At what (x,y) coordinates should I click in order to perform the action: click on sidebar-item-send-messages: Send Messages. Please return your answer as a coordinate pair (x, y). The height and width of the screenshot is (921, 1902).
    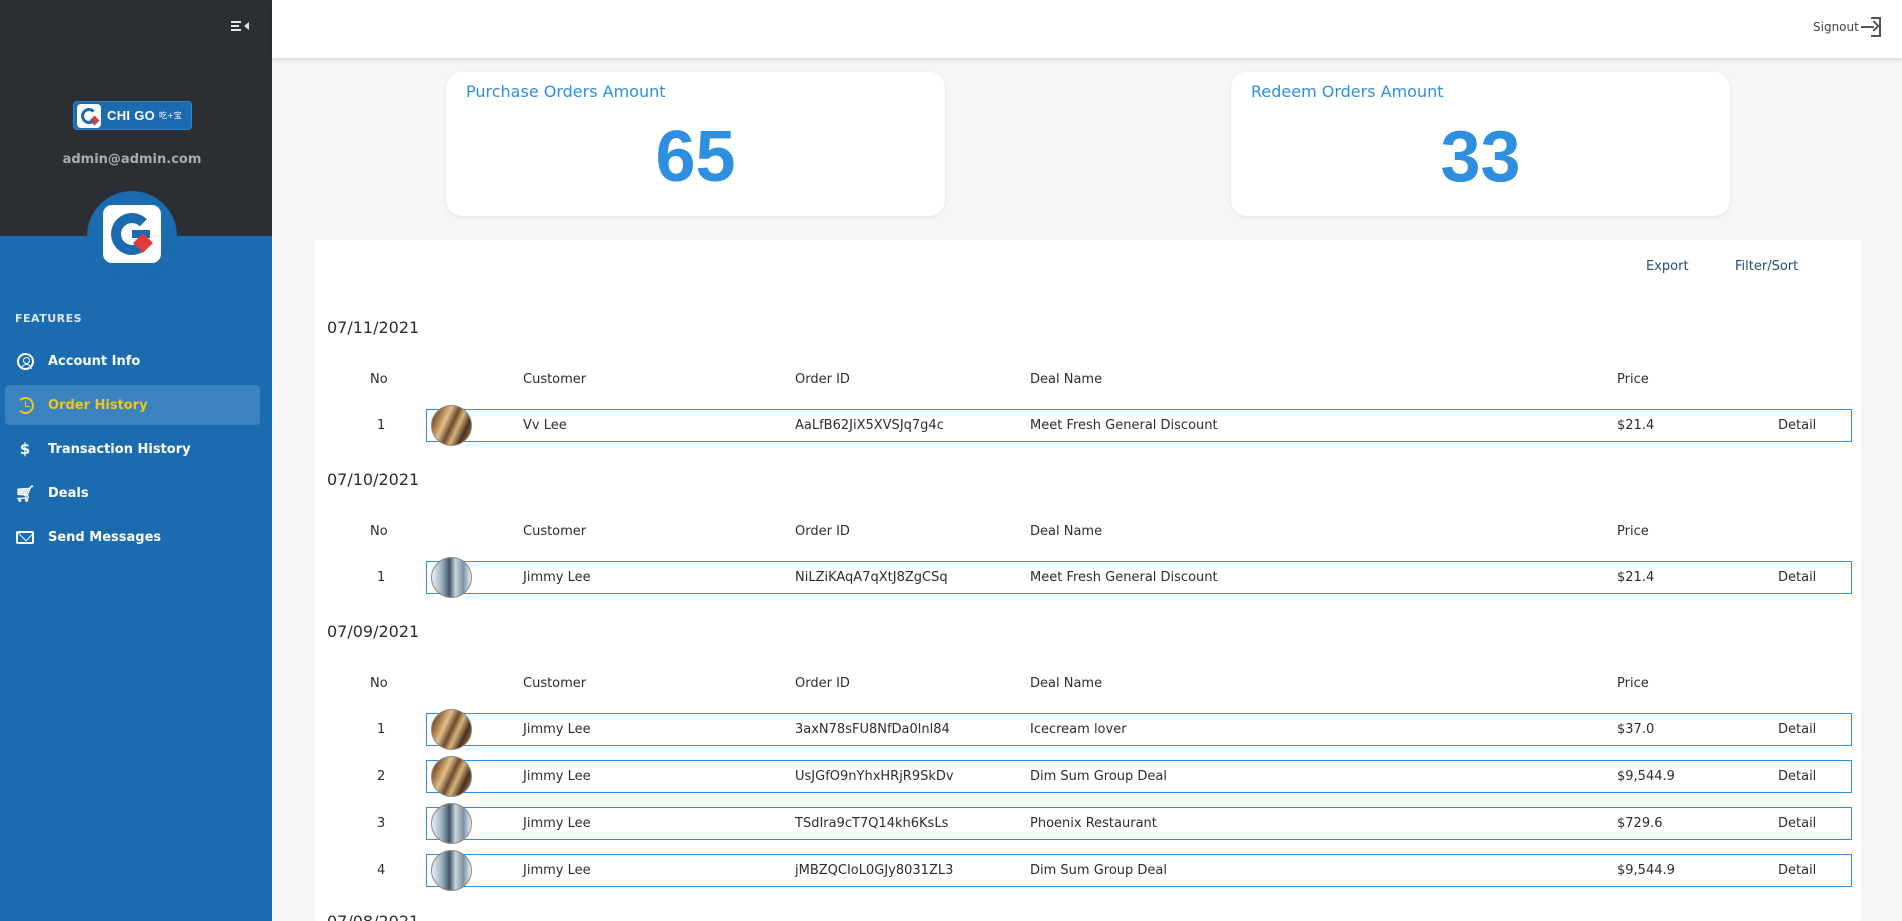
    Looking at the image, I should click on (132, 537).